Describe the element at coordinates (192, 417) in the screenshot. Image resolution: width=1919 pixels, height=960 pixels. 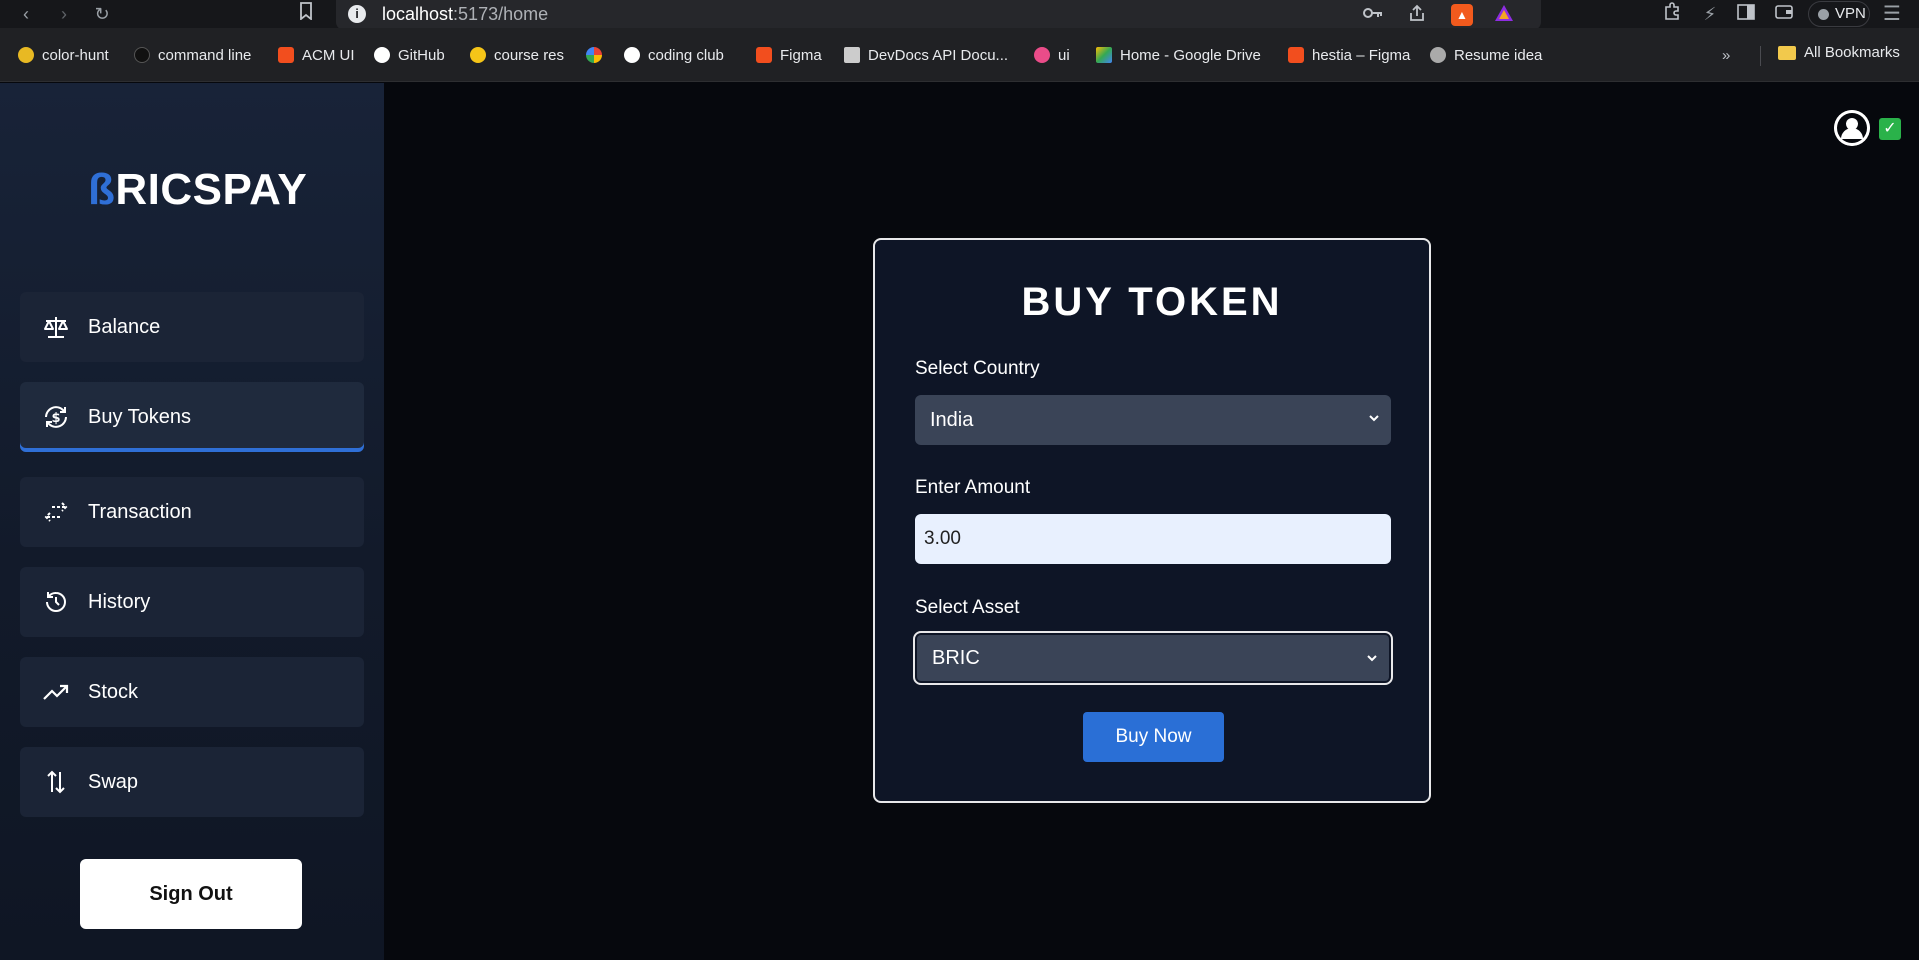
I see `sidebar-item-buy-tokens: $ Buy Tokens` at that location.